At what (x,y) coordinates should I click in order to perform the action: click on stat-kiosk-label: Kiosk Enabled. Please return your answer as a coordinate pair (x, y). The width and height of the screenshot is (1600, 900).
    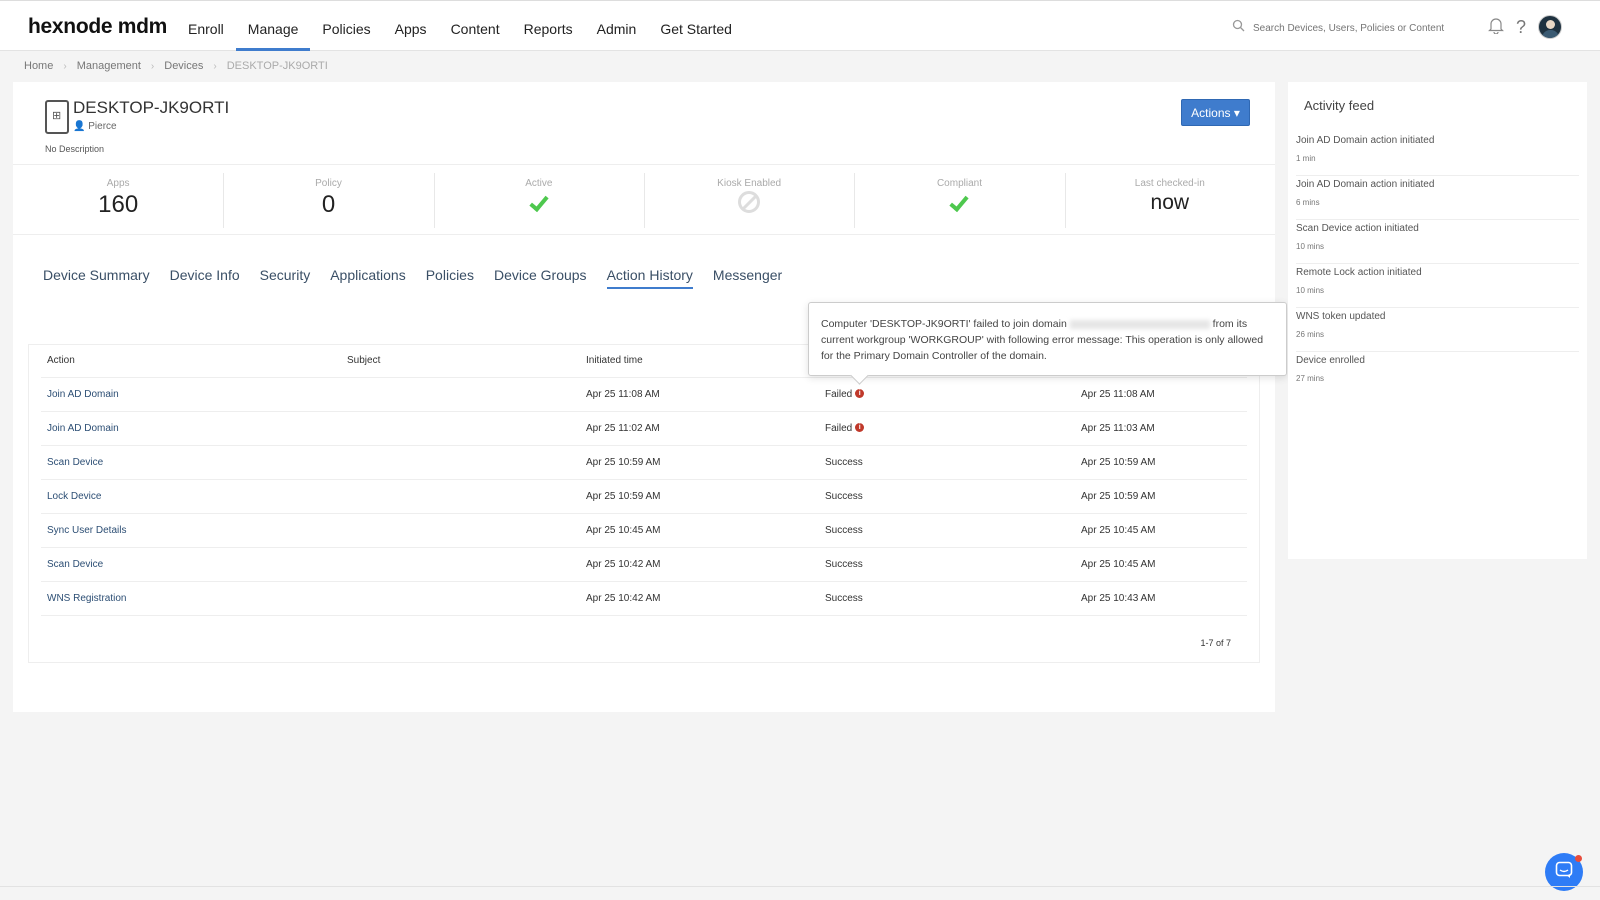
    Looking at the image, I should click on (749, 183).